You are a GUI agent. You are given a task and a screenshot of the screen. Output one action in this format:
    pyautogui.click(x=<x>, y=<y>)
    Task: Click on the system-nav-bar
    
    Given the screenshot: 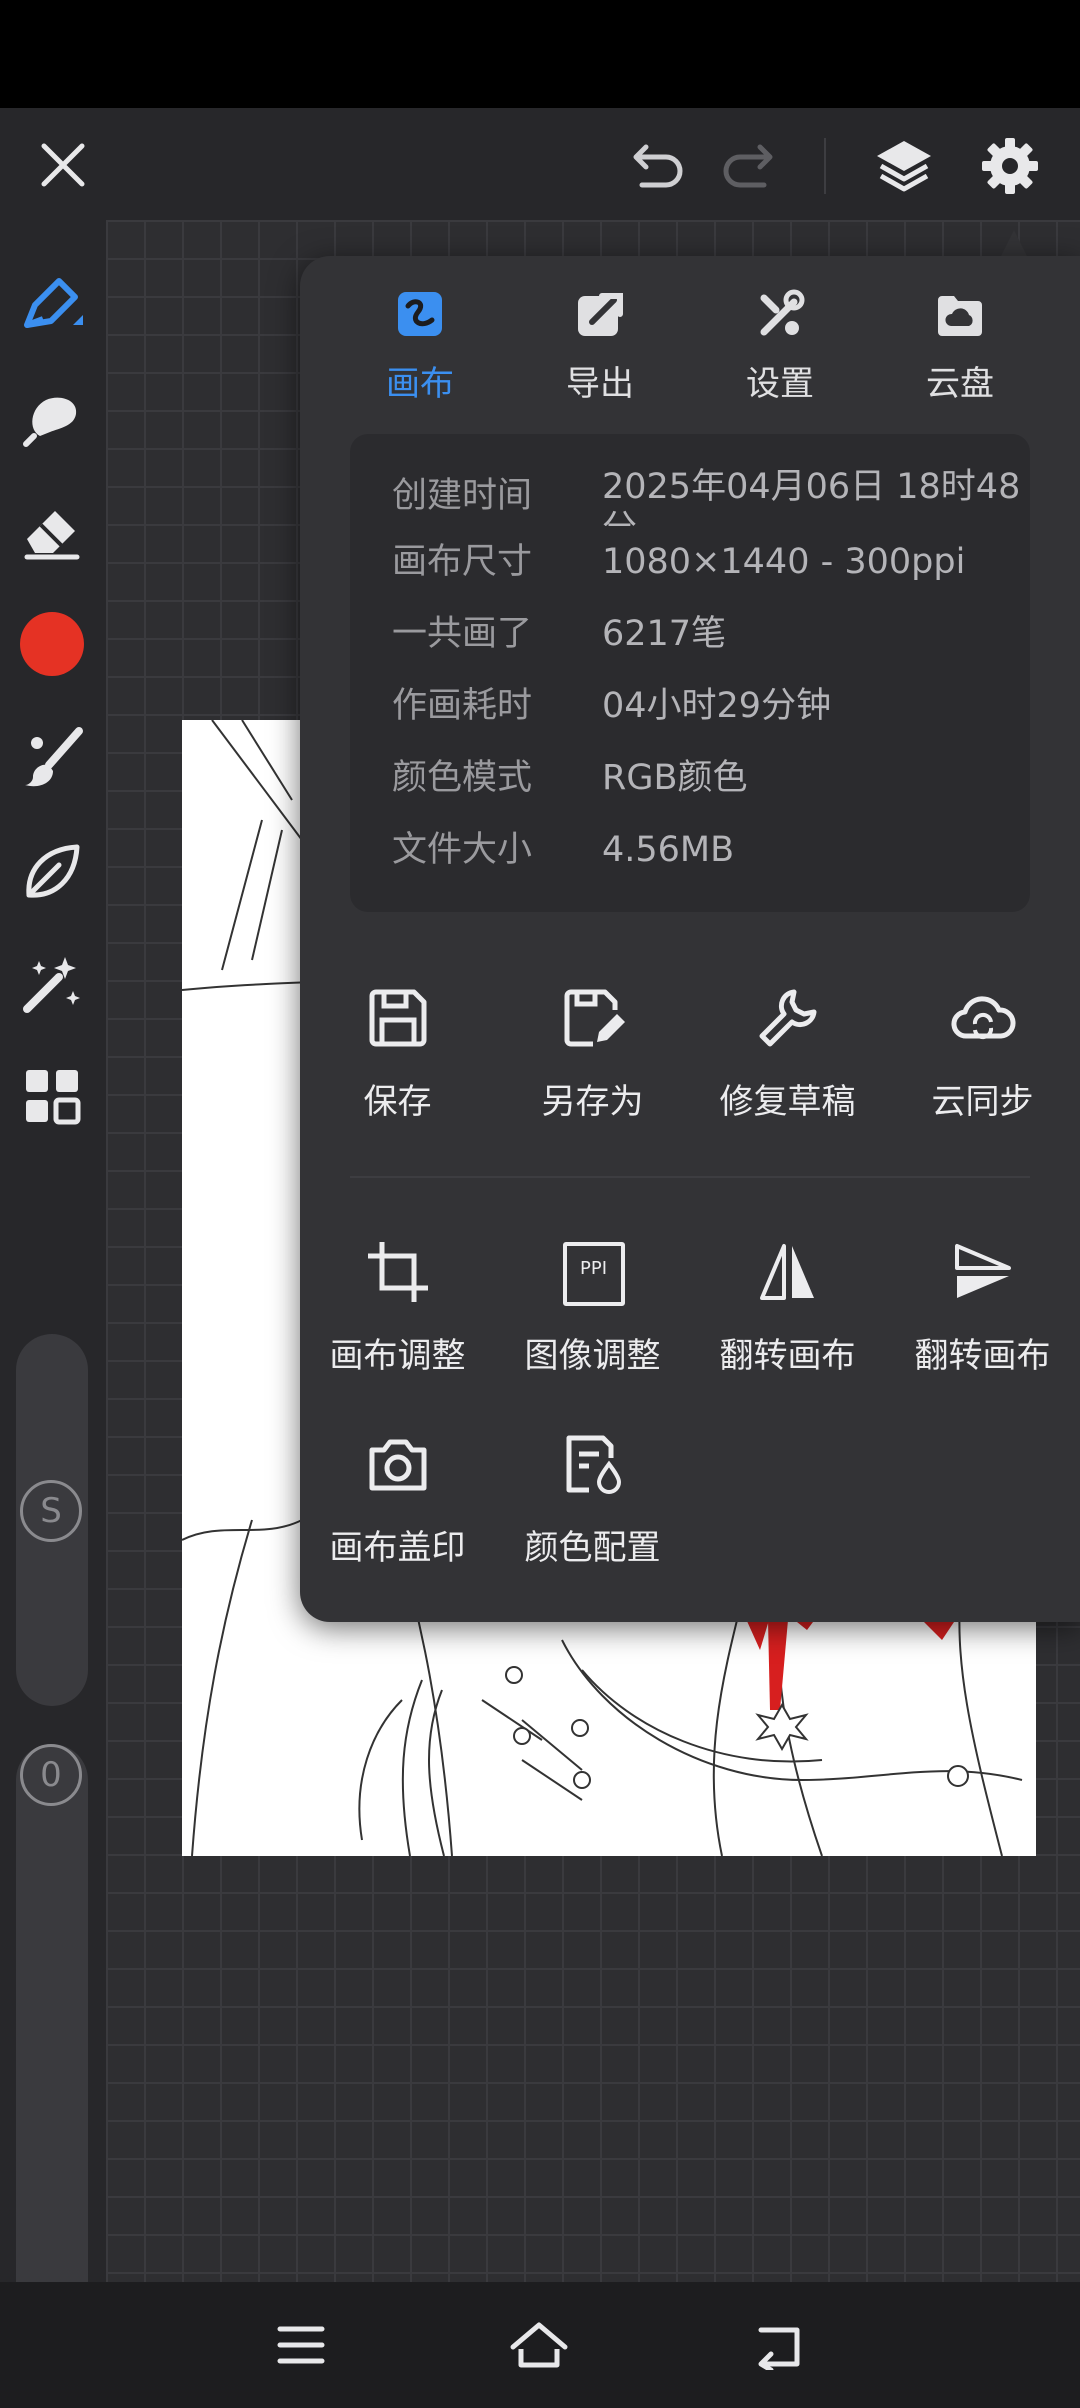 What is the action you would take?
    pyautogui.click(x=540, y=2345)
    